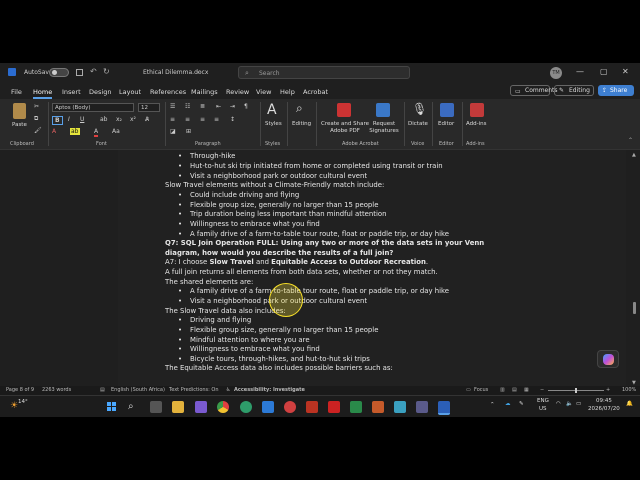 This screenshot has height=480, width=640. What do you see at coordinates (492, 405) in the screenshot?
I see `tray-overflow-icon: ⌃` at bounding box center [492, 405].